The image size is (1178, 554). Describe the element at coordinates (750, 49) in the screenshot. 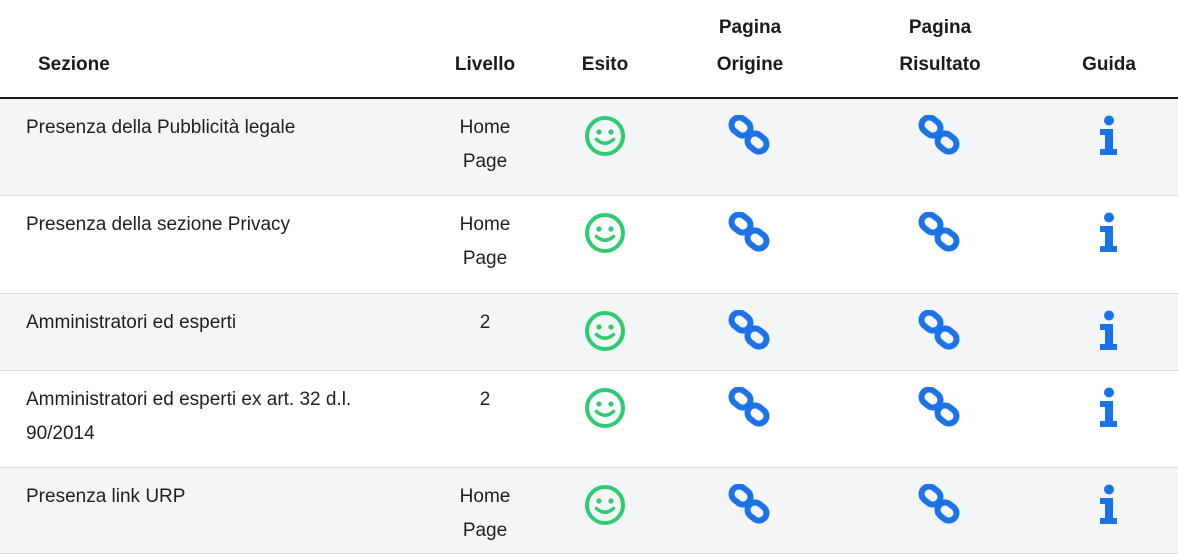

I see `header-pagina-origine: Pagina Origine` at that location.